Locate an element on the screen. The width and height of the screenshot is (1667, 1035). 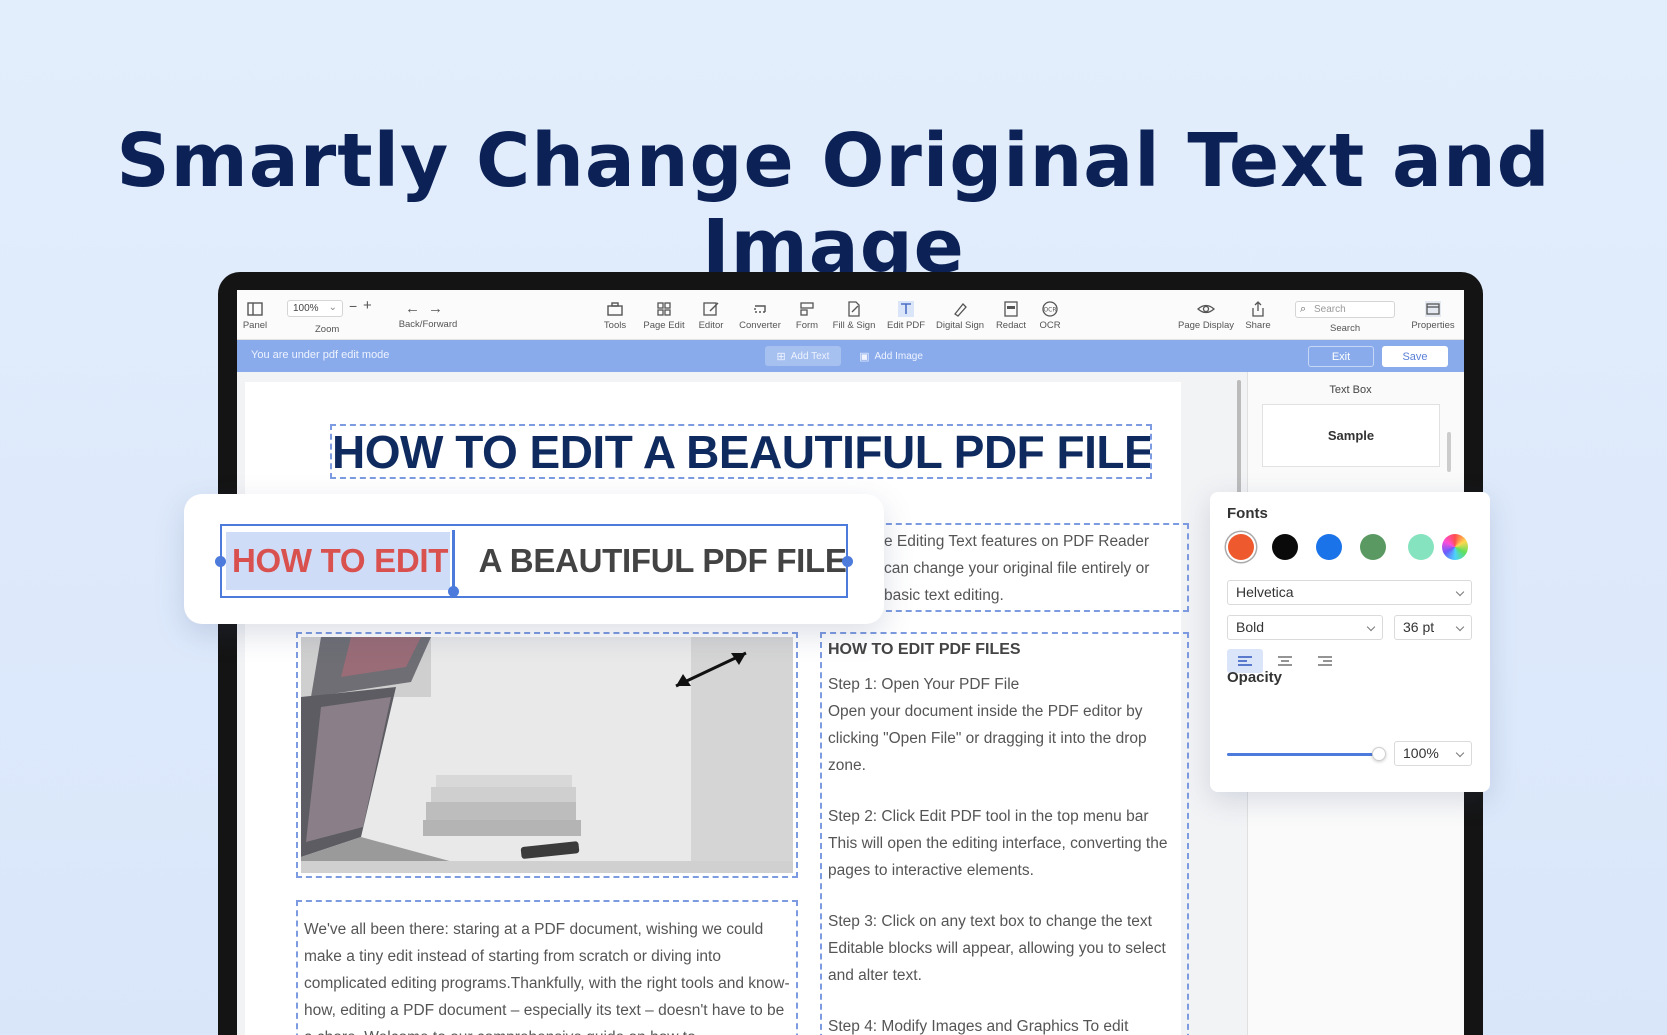
toolbox-icon is located at coordinates (615, 308).